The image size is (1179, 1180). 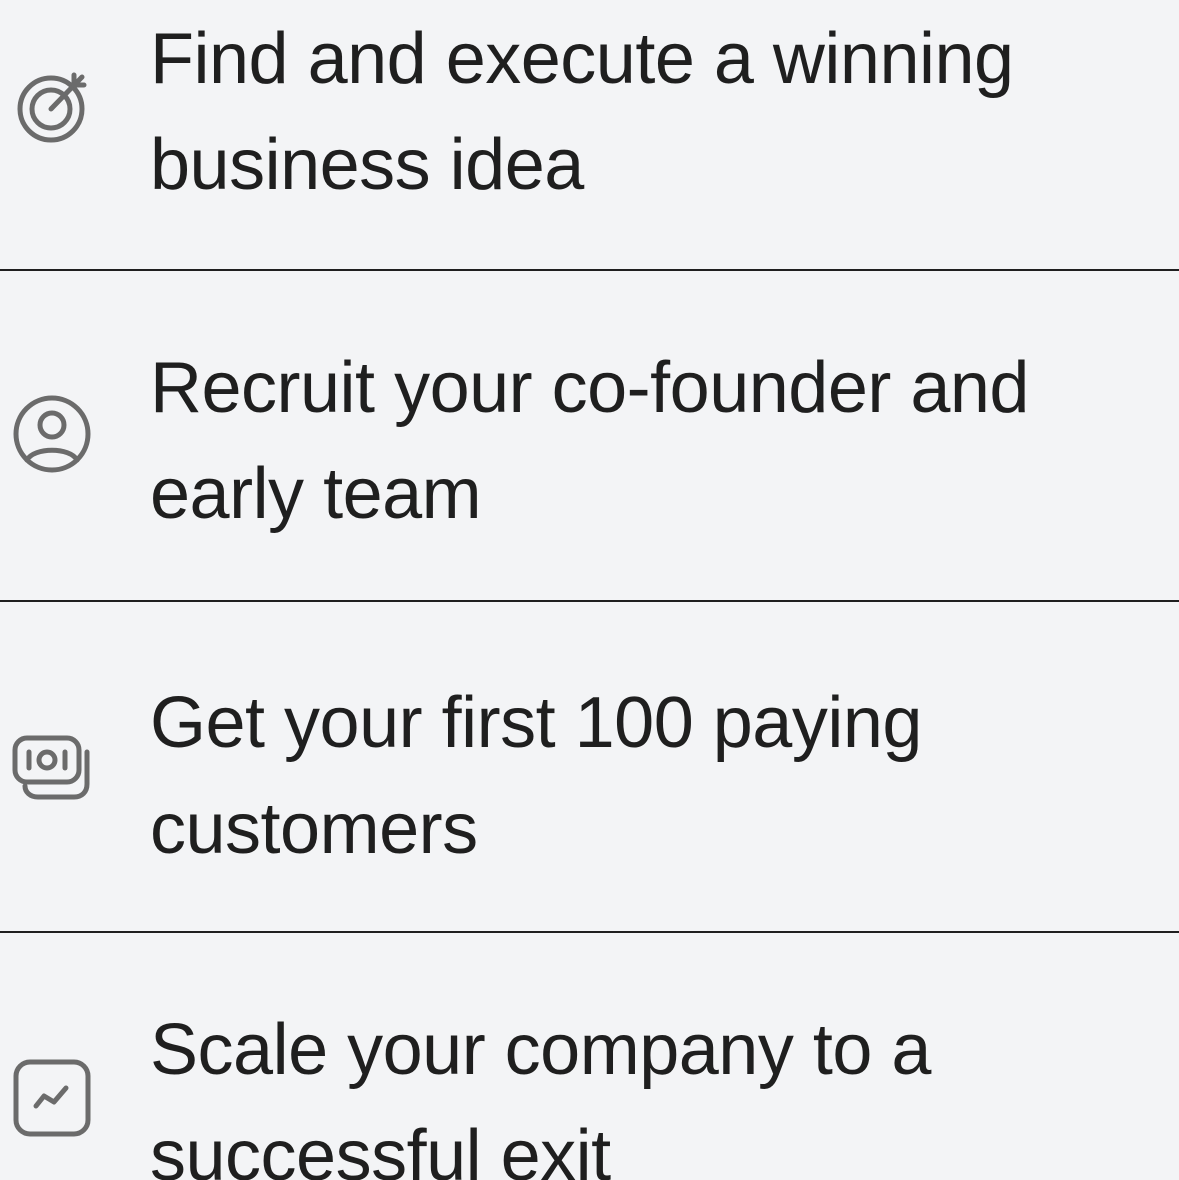 I want to click on feature-text: Scale your company to a successful exit, so click(x=540, y=1095).